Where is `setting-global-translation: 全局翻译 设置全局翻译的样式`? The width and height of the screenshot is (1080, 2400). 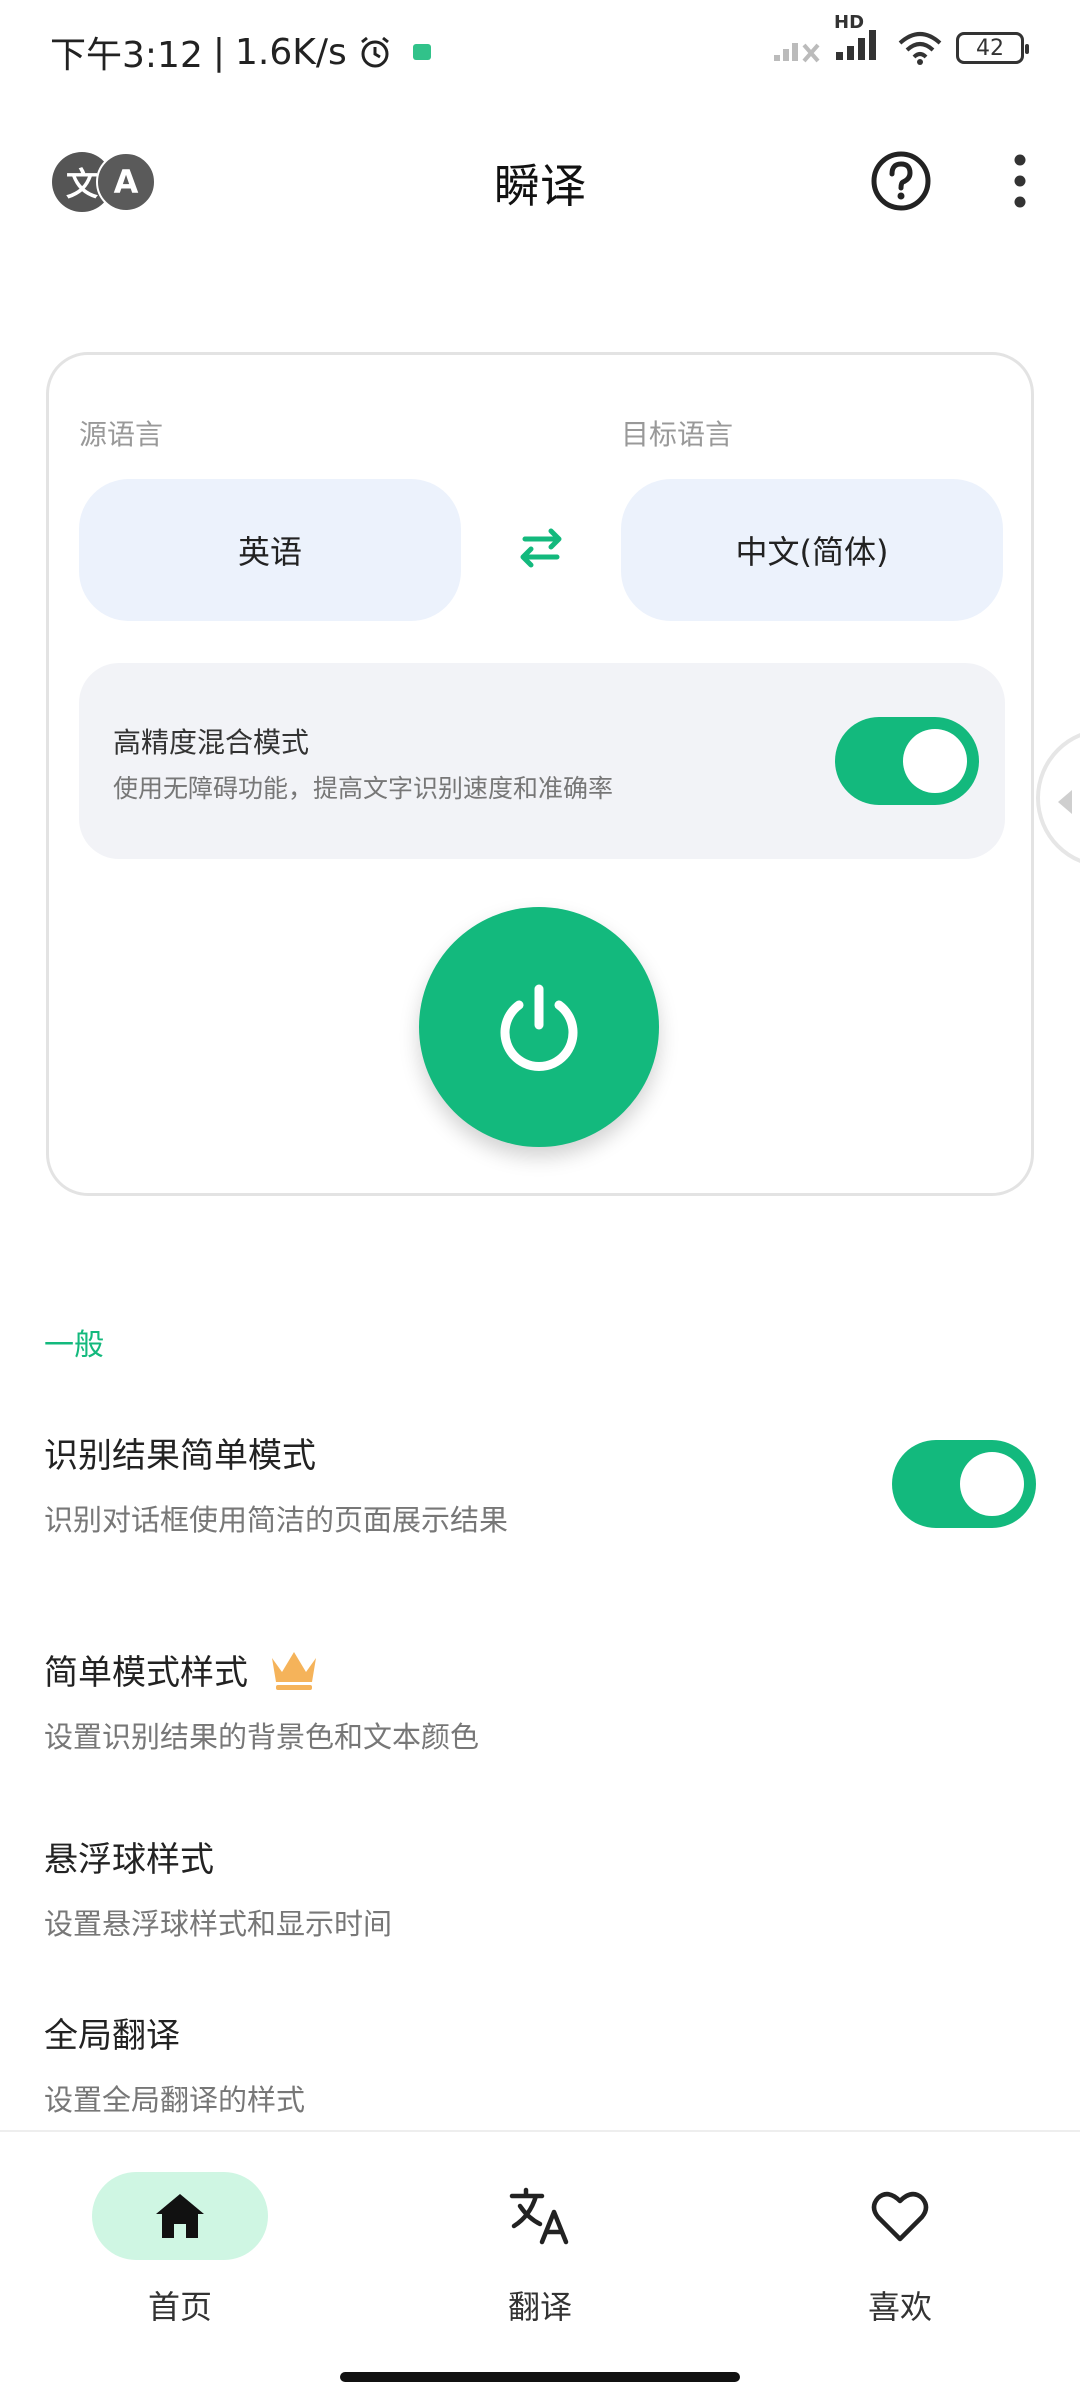
setting-global-translation: 全局翻译 设置全局翻译的样式 is located at coordinates (540, 2063).